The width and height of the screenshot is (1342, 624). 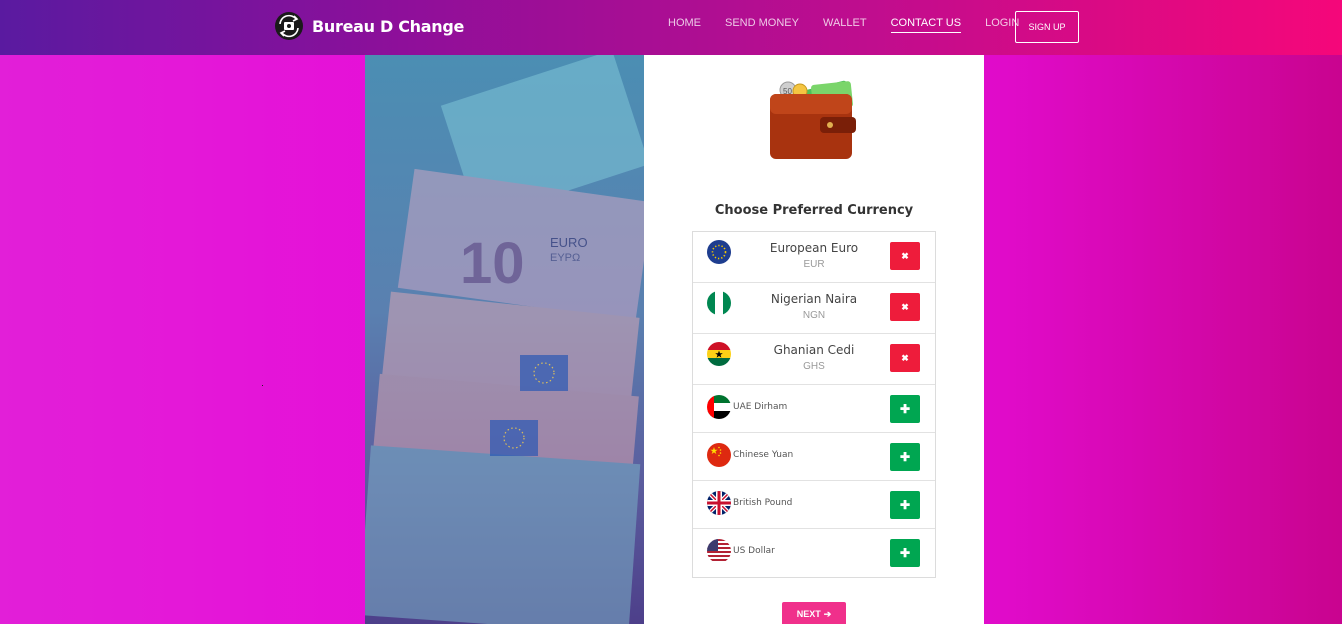 I want to click on currency-row-ghs: Ghanian Cedi GHS ✖, so click(x=814, y=359).